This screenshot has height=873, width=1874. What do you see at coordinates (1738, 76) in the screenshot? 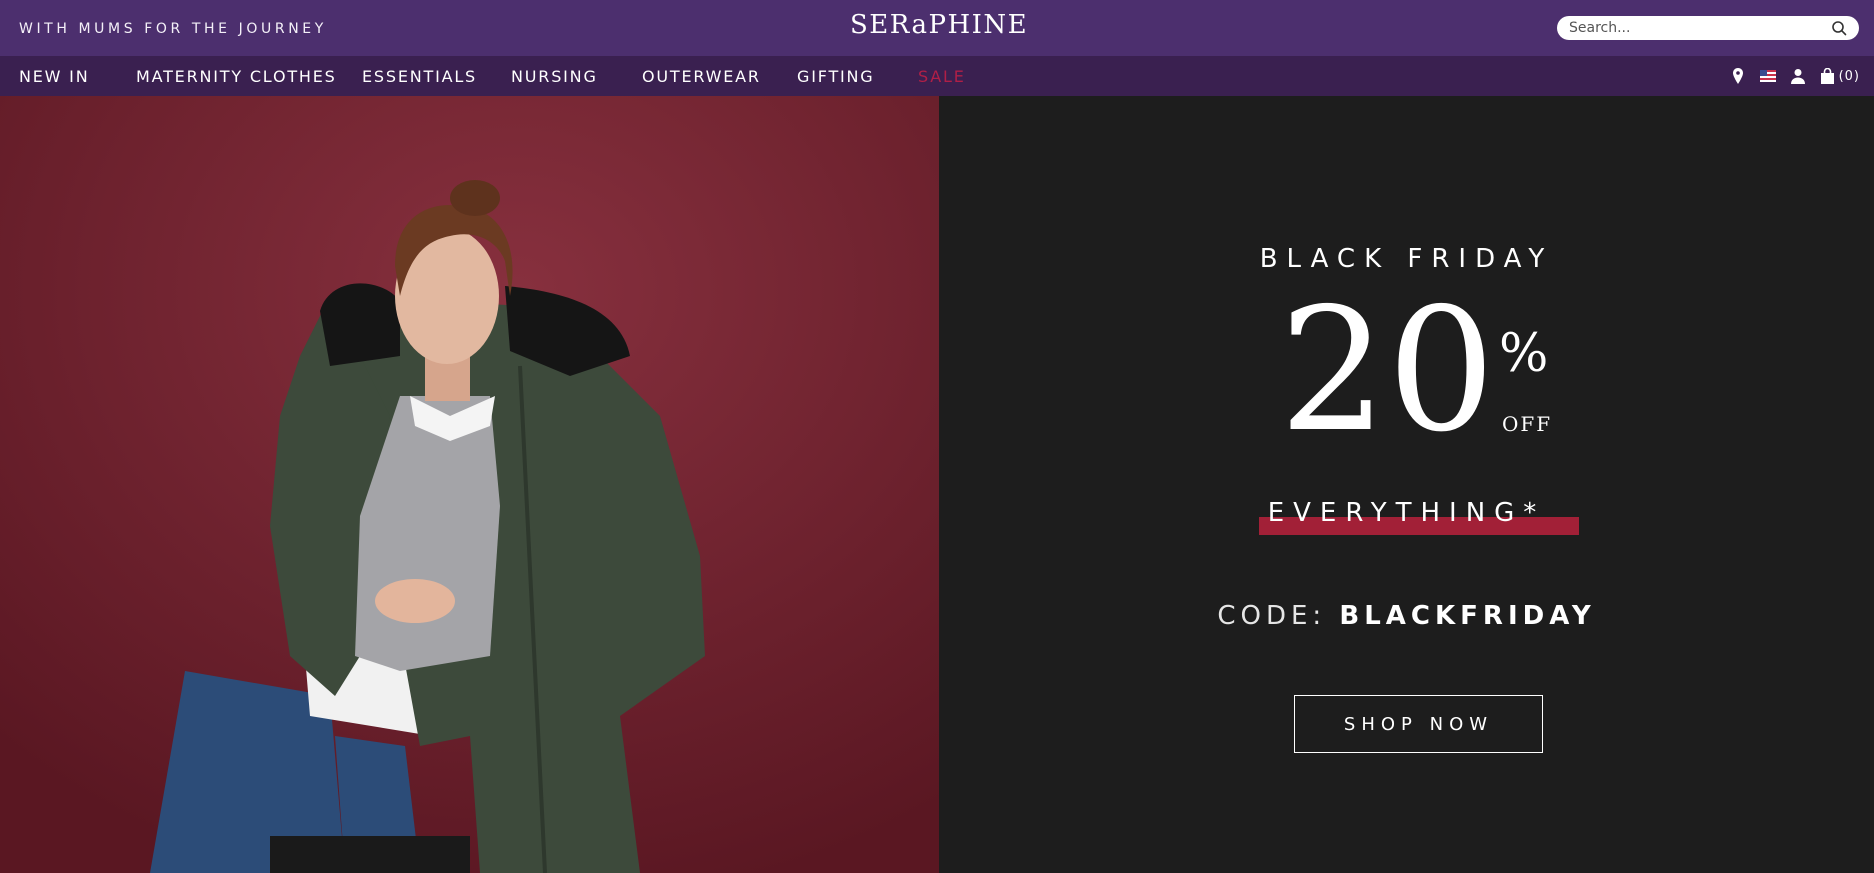
I see `location-pin-icon` at bounding box center [1738, 76].